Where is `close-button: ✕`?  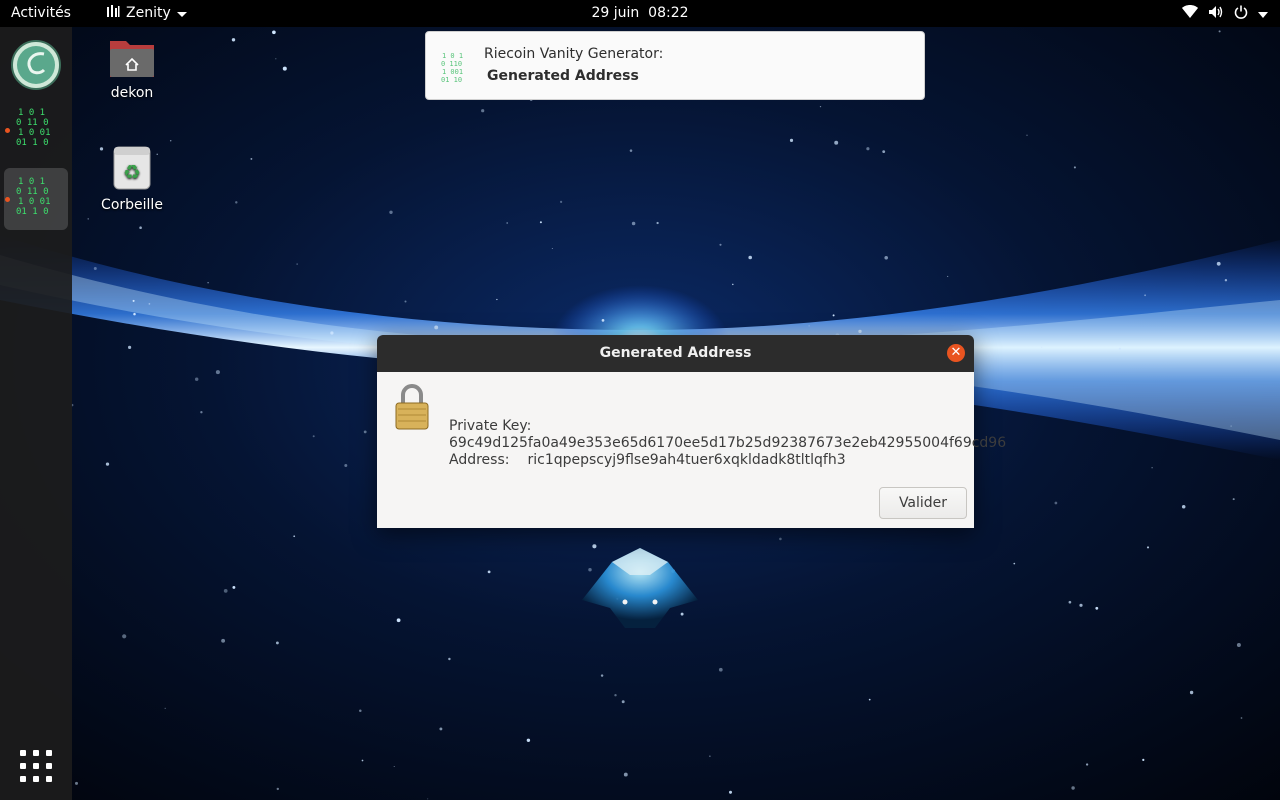
close-button: ✕ is located at coordinates (956, 353).